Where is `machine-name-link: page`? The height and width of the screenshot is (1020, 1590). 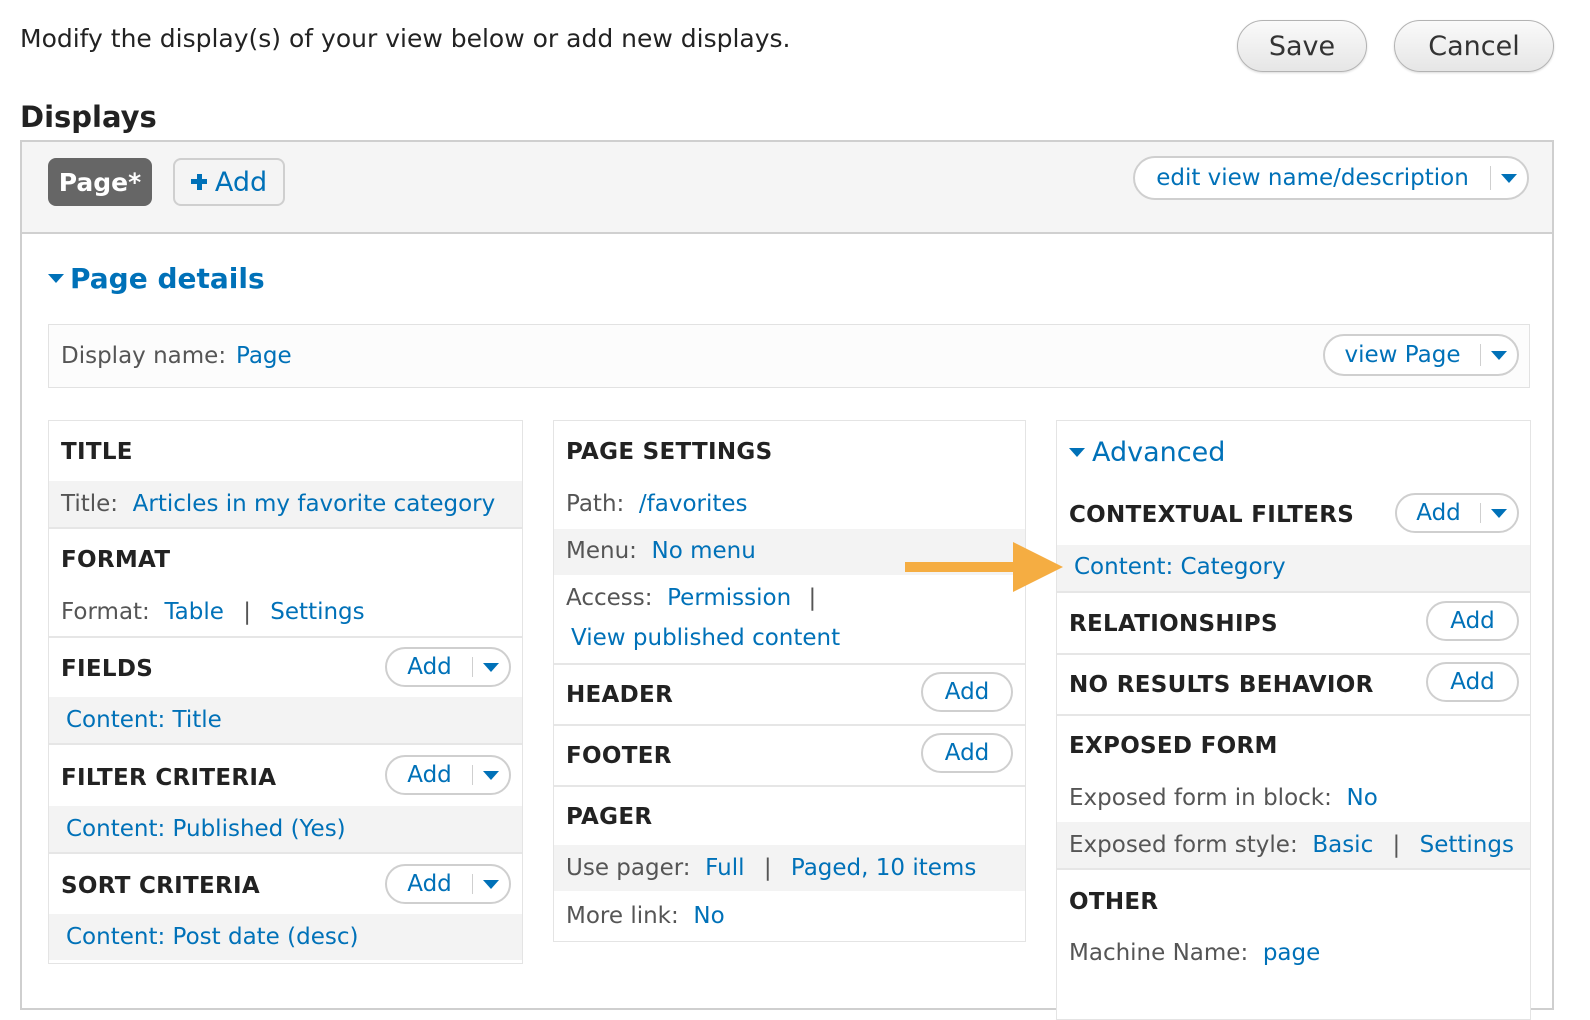 machine-name-link: page is located at coordinates (1291, 953).